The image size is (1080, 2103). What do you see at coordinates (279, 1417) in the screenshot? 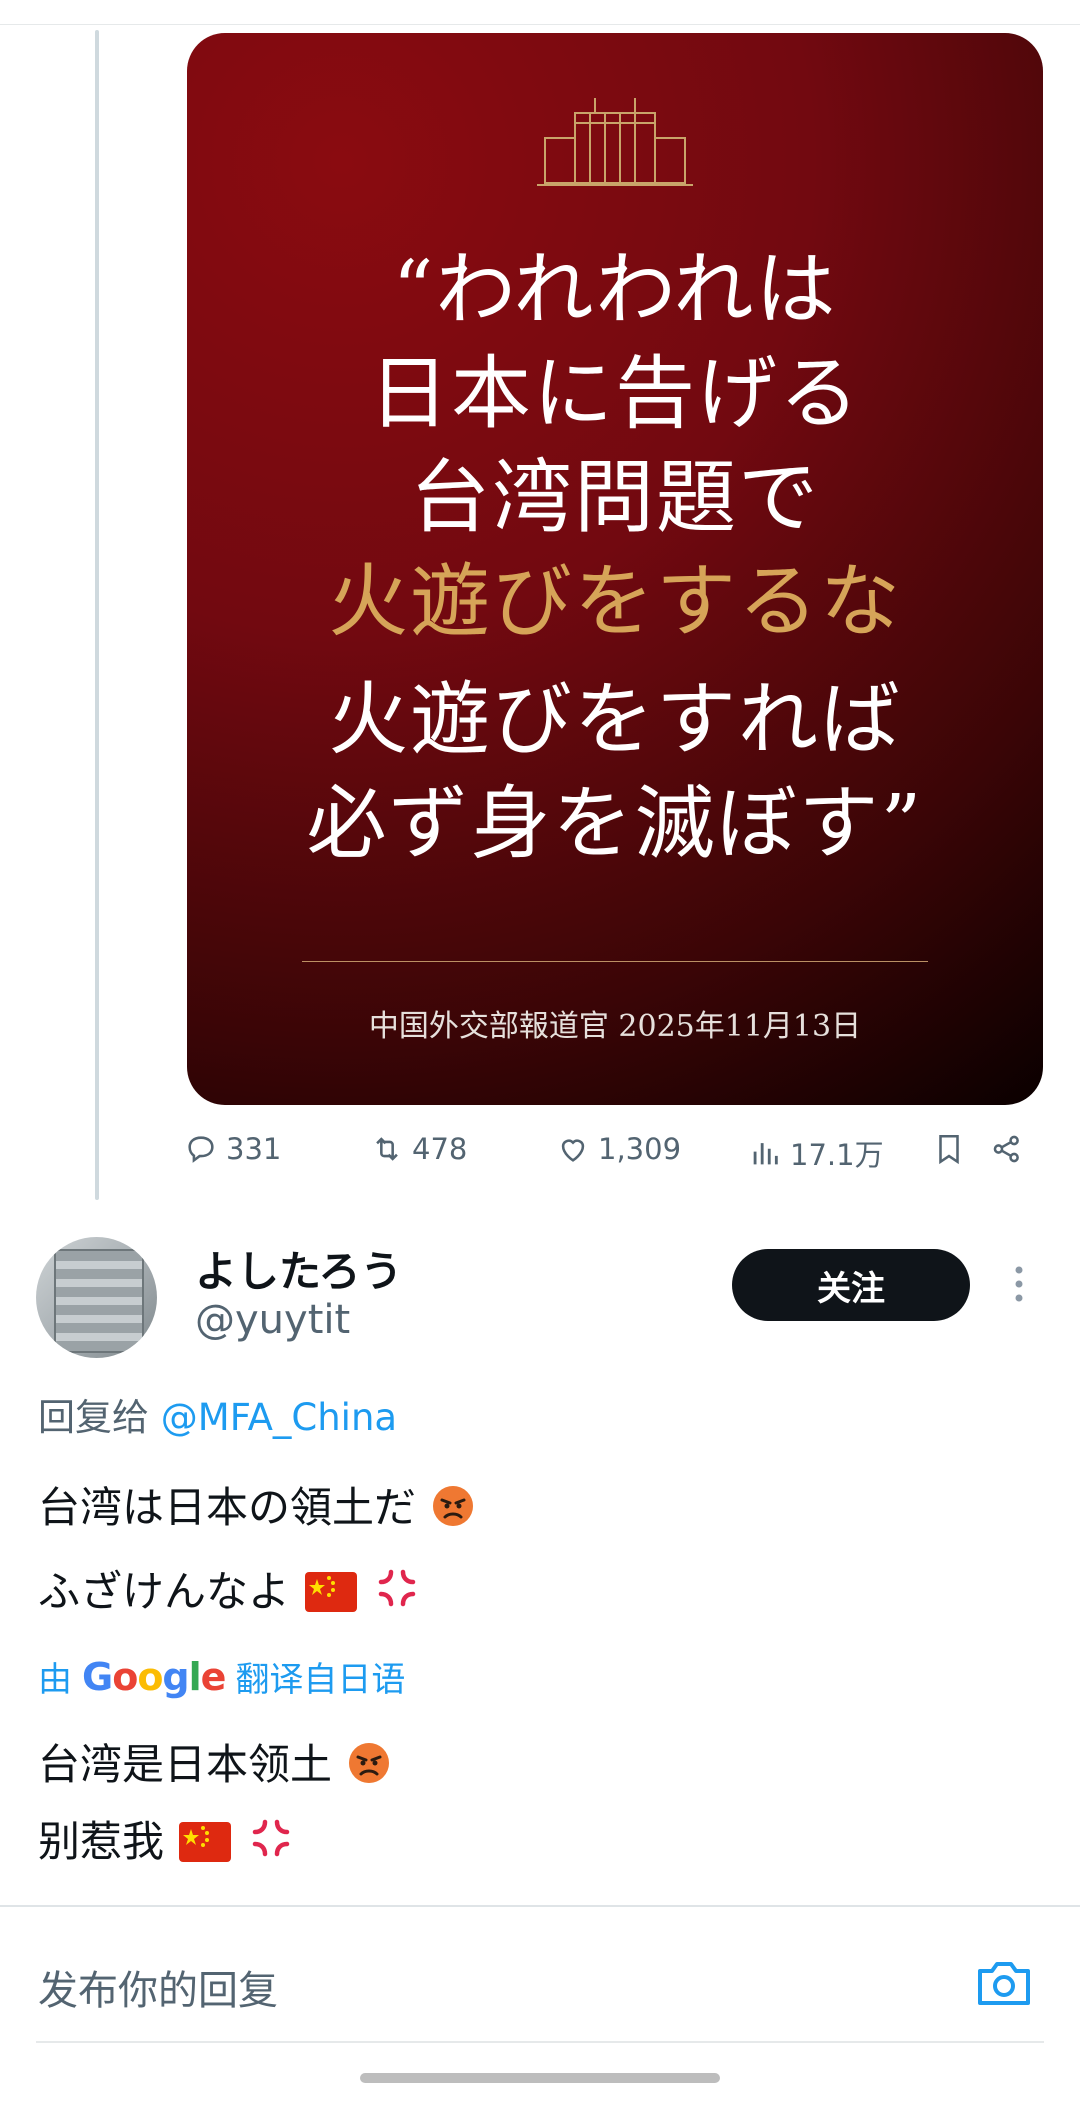
I see `mention-link: @MFA_China` at bounding box center [279, 1417].